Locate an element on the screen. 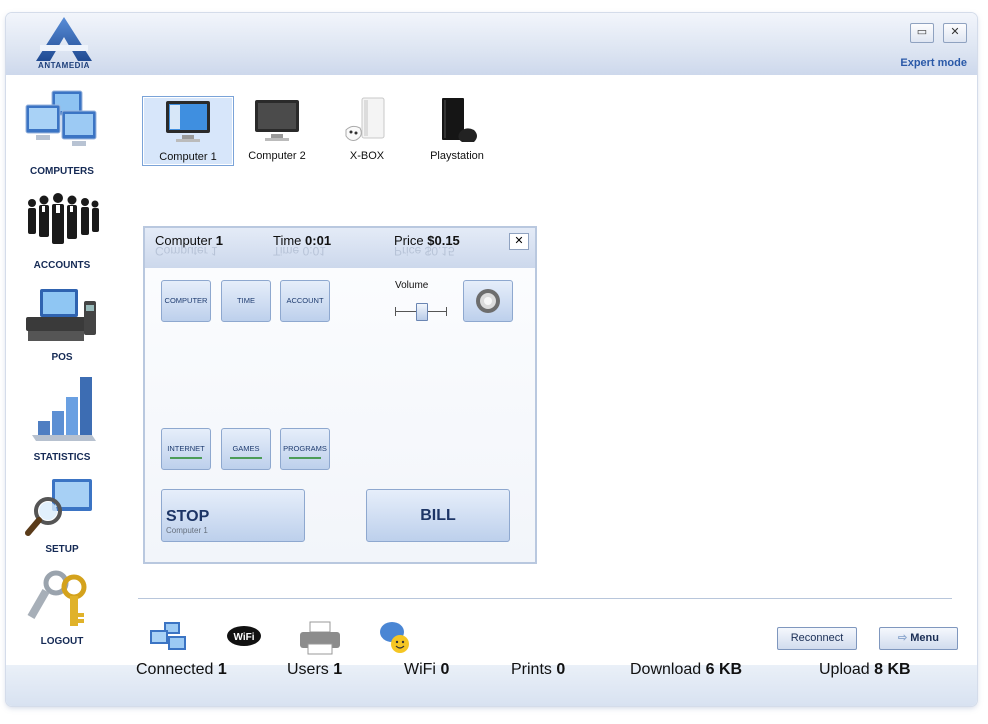 This screenshot has height=724, width=988. account-button: ACCOUNT is located at coordinates (305, 301).